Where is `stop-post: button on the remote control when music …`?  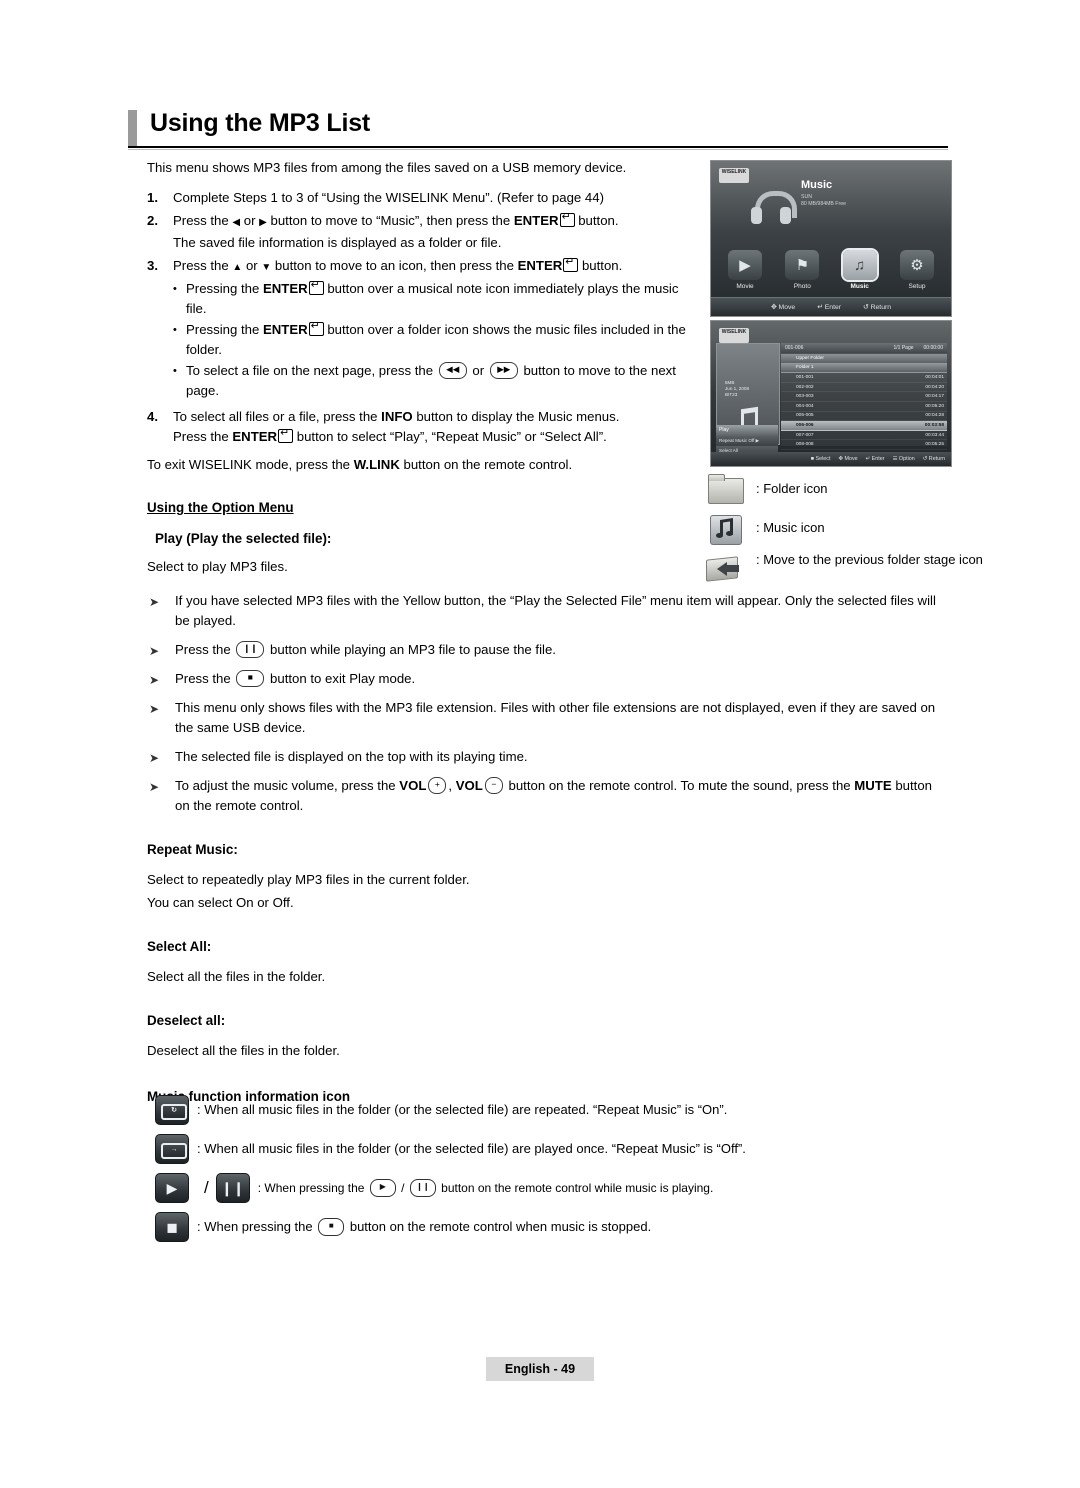 stop-post: button on the remote control when music … is located at coordinates (499, 1226).